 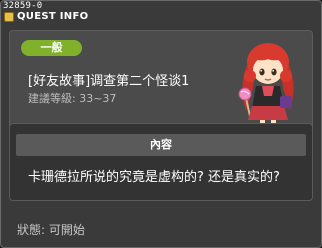 What do you see at coordinates (51, 48) in the screenshot?
I see `quest-category-badge: 一般` at bounding box center [51, 48].